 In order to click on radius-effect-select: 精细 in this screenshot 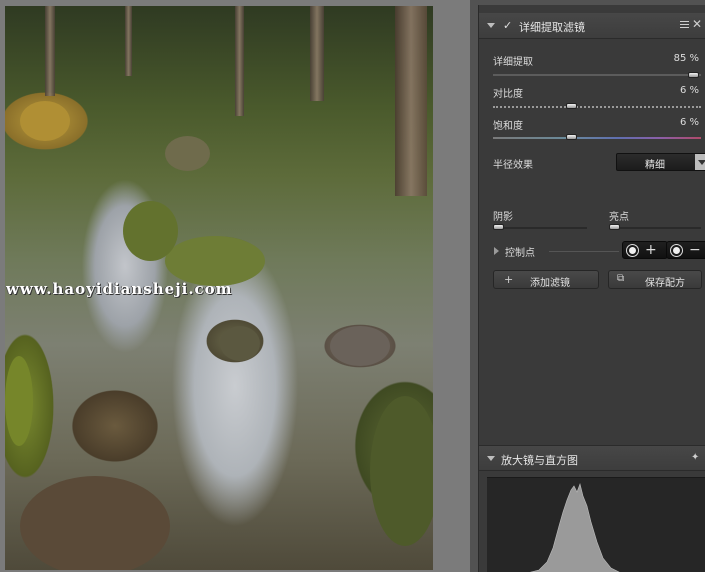, I will do `click(660, 162)`.